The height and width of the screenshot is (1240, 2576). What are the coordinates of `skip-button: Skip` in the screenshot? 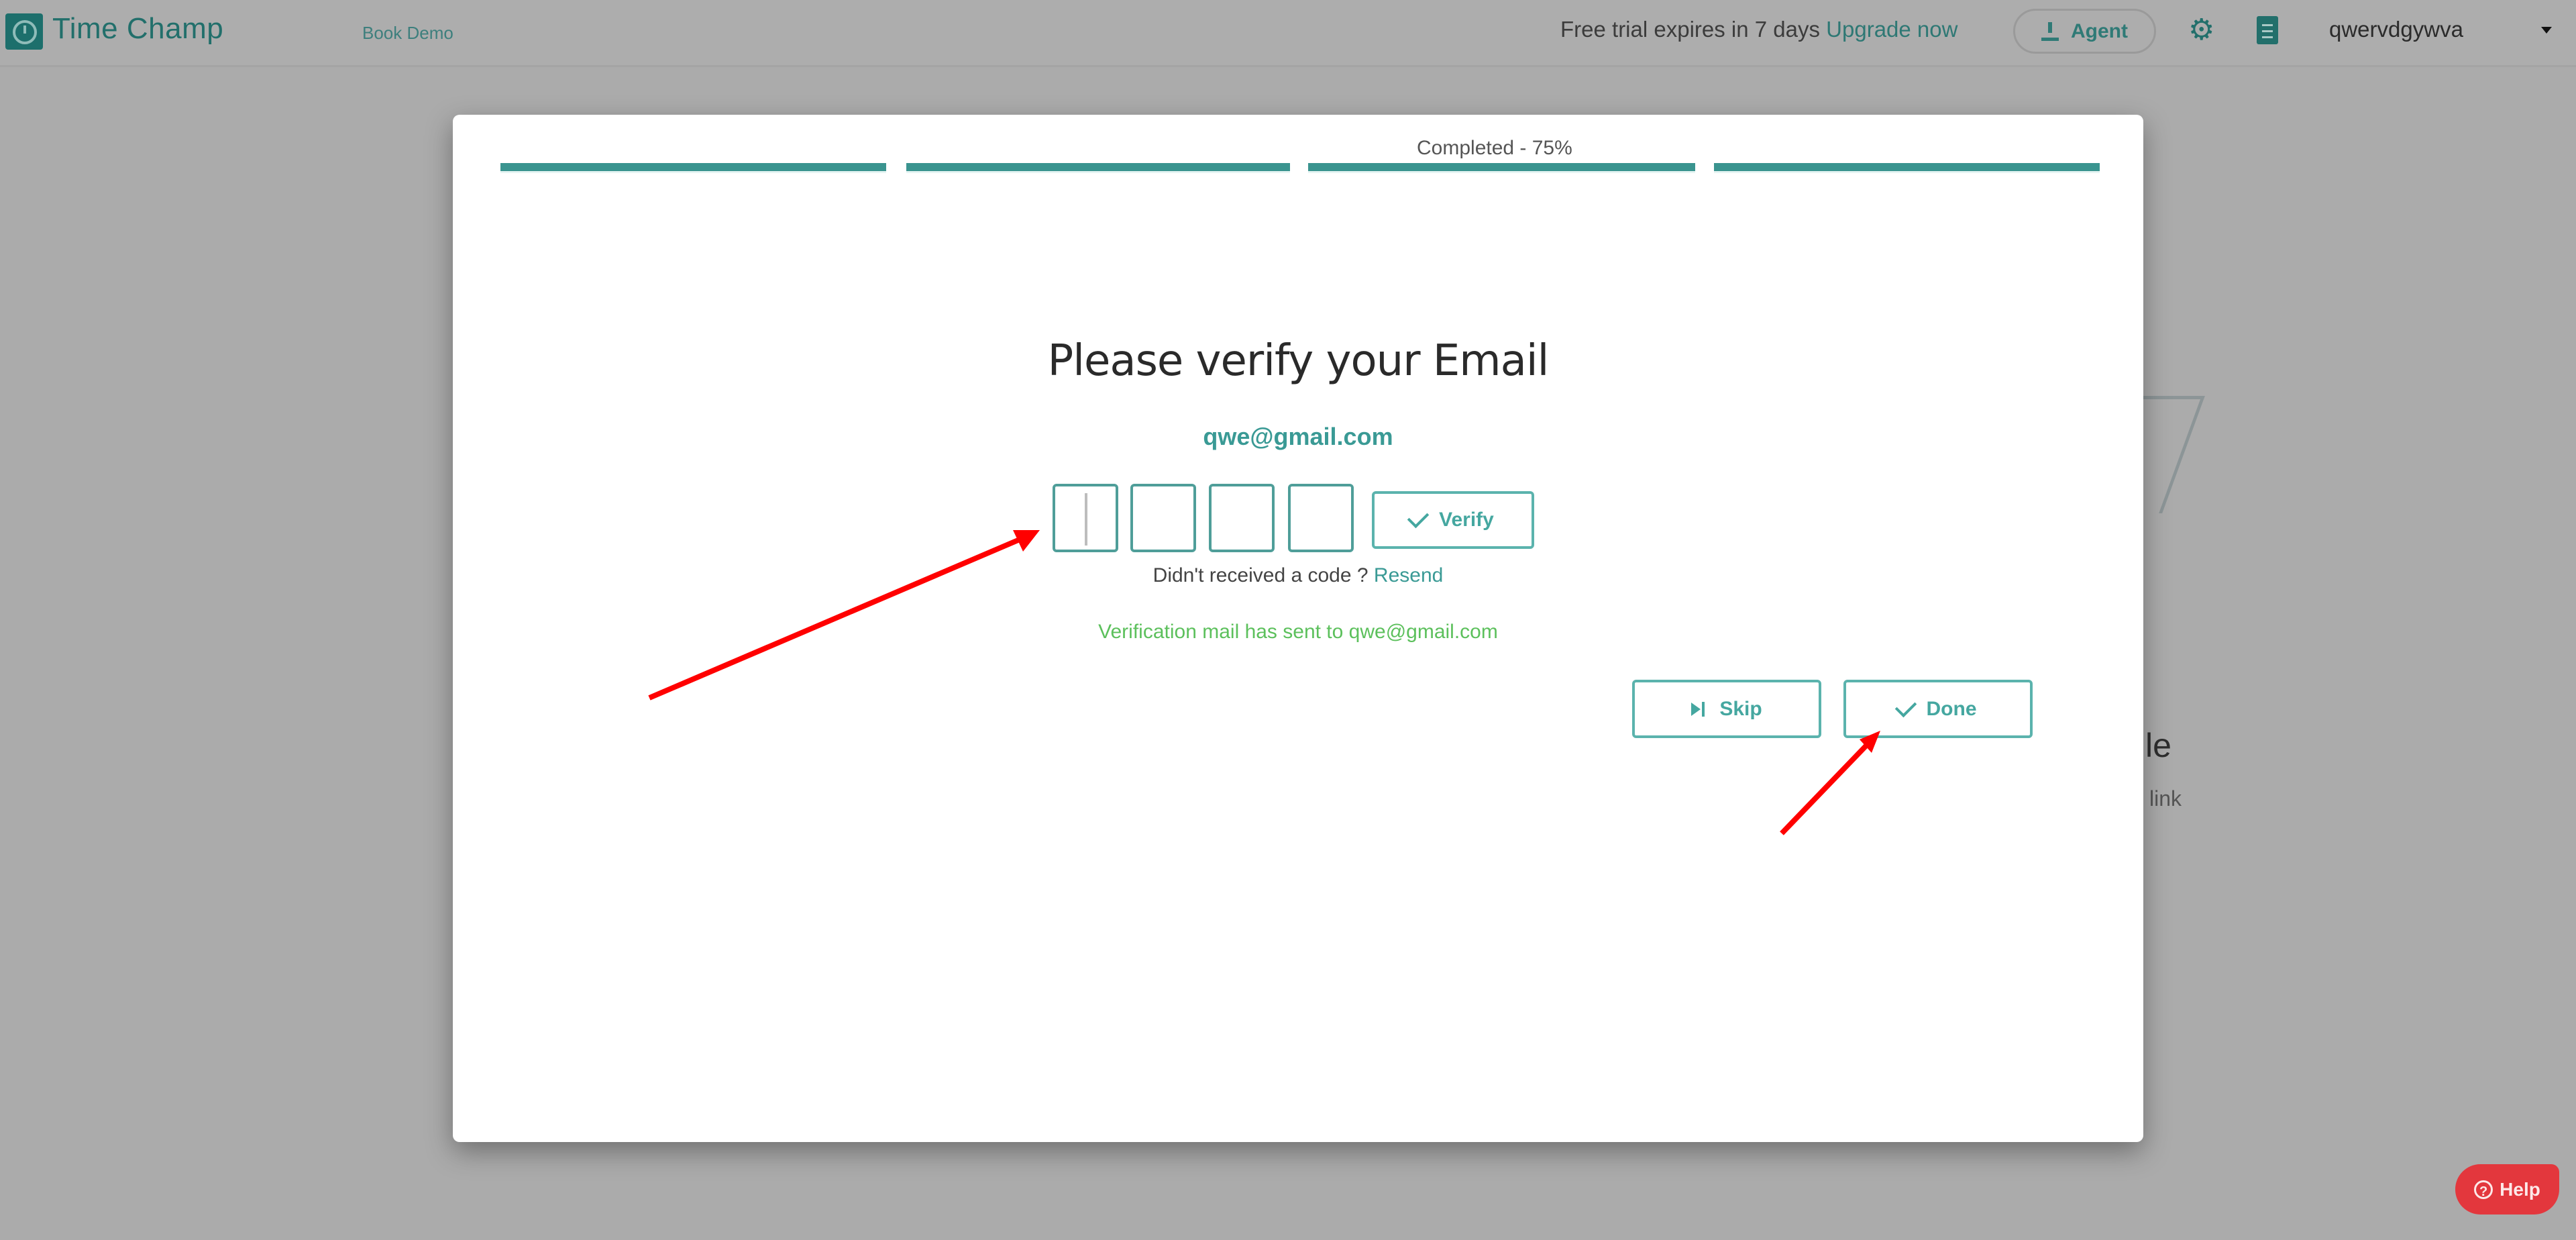 It's located at (1726, 709).